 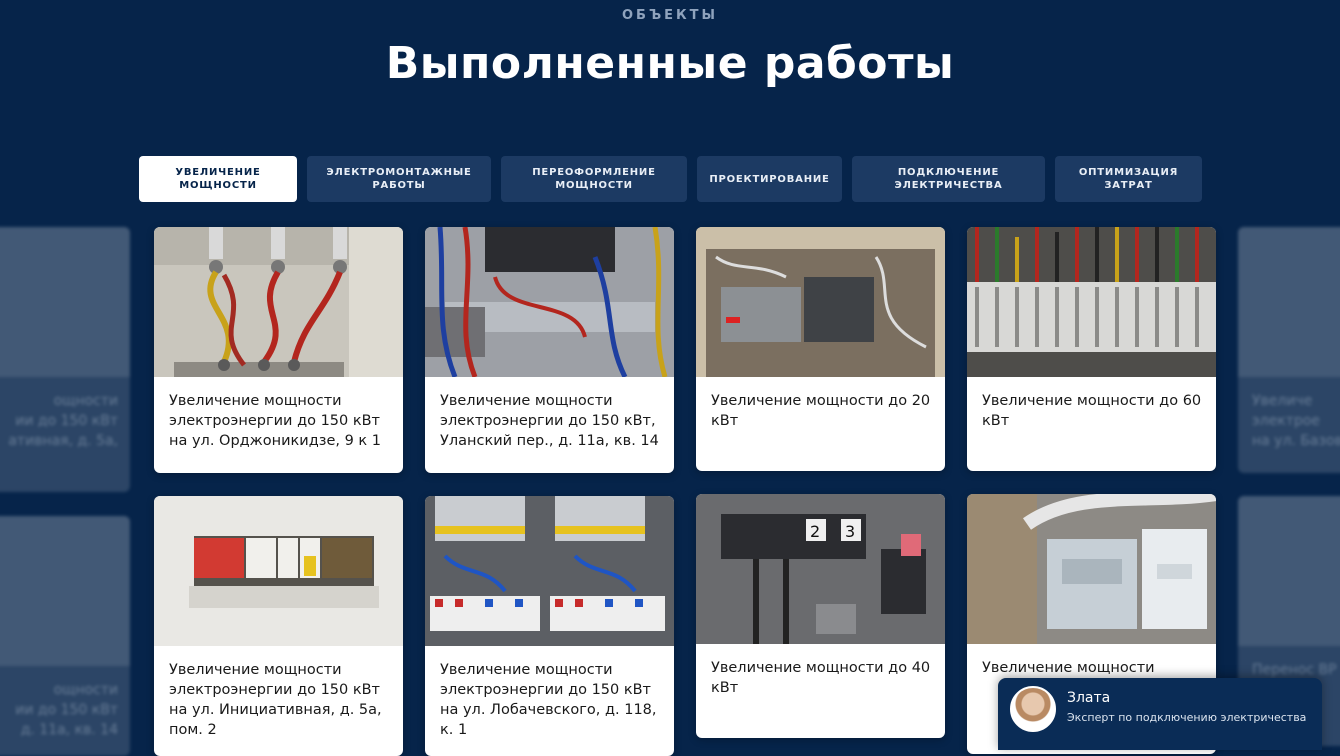 I want to click on svg-text: 2, so click(x=815, y=531).